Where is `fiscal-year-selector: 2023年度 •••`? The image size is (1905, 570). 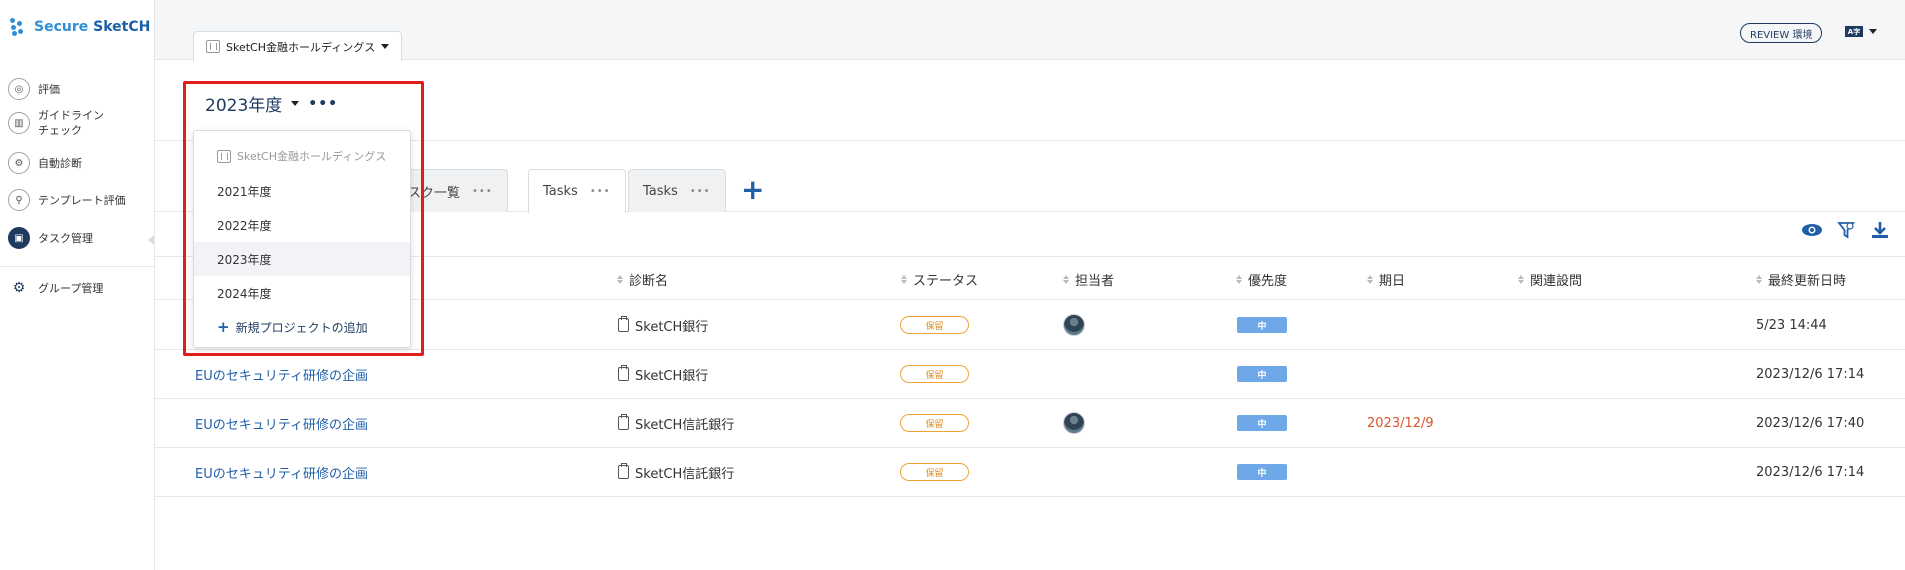
fiscal-year-selector: 2023年度 ••• is located at coordinates (271, 104).